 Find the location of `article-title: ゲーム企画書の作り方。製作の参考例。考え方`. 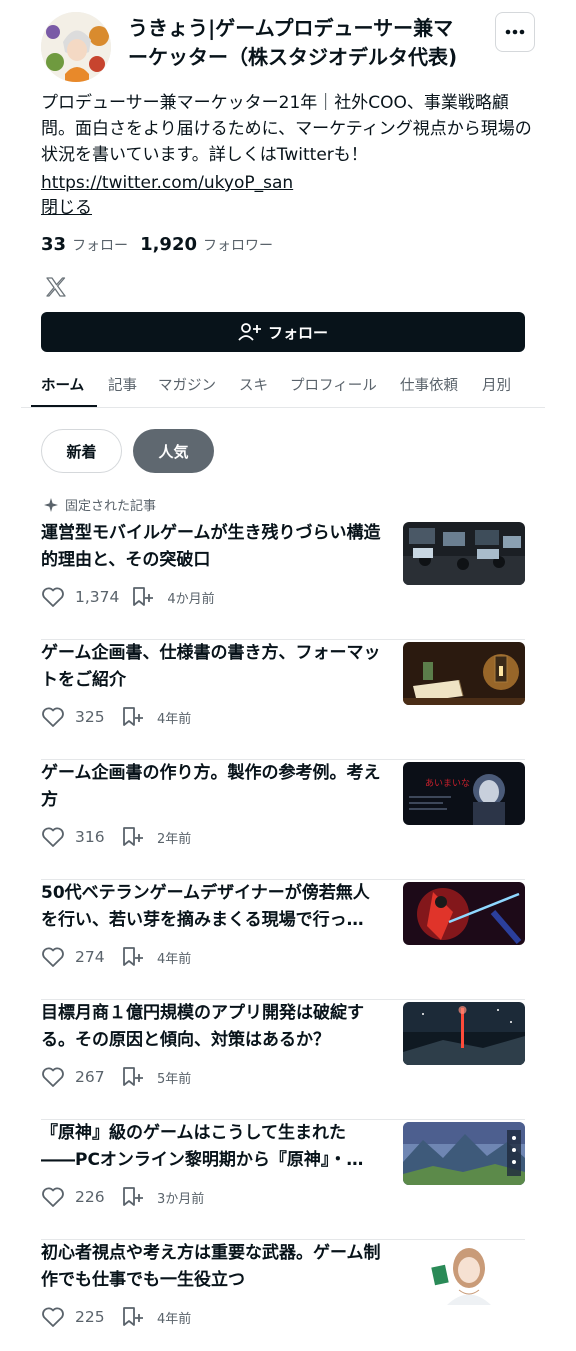

article-title: ゲーム企画書の作り方。製作の参考例。考え方 is located at coordinates (213, 787).